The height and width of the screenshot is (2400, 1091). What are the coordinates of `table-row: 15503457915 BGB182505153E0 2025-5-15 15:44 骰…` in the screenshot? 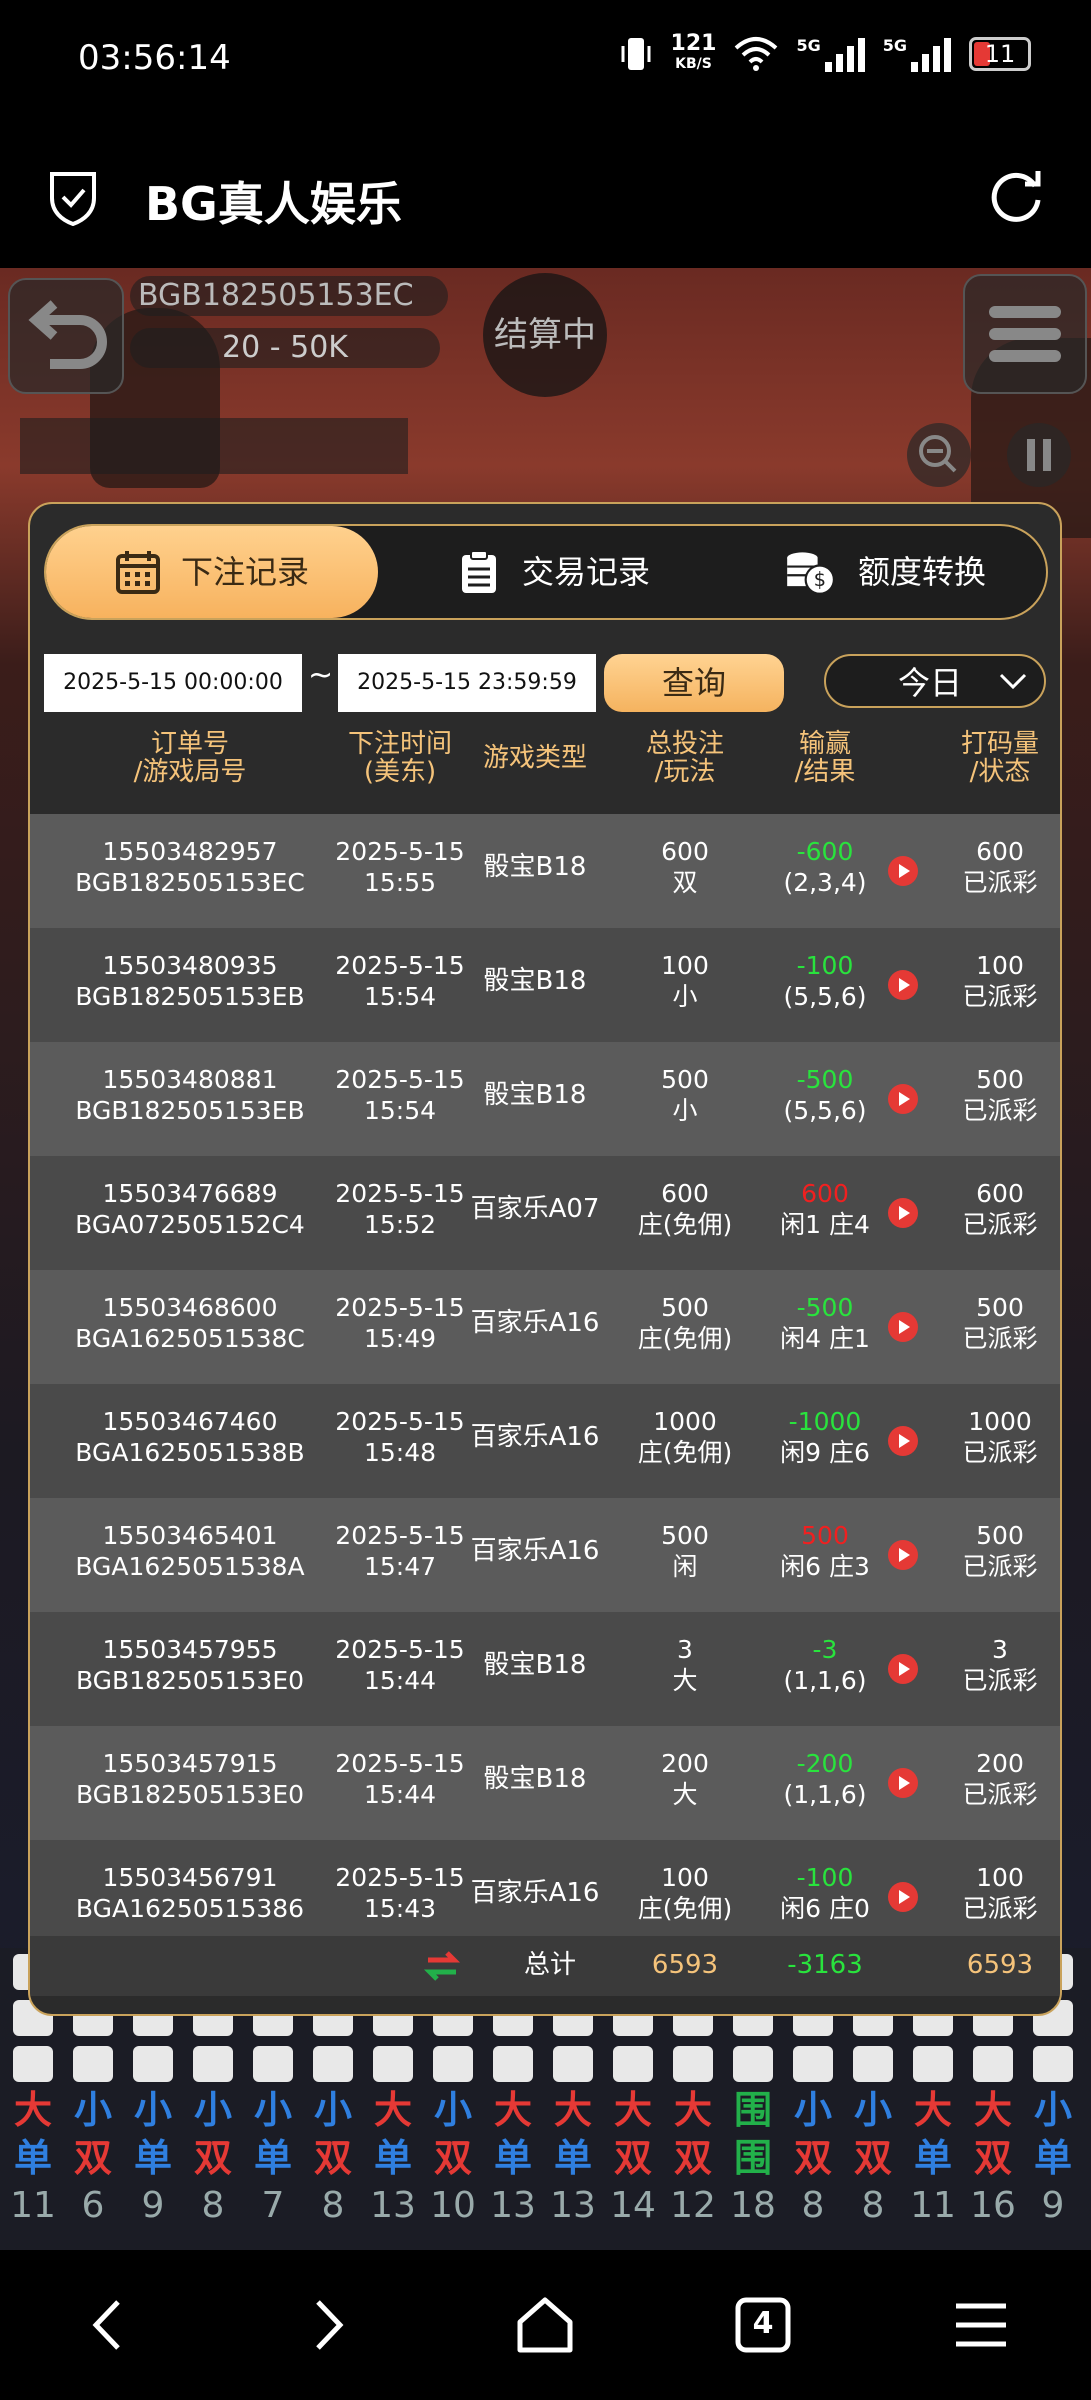 It's located at (545, 1783).